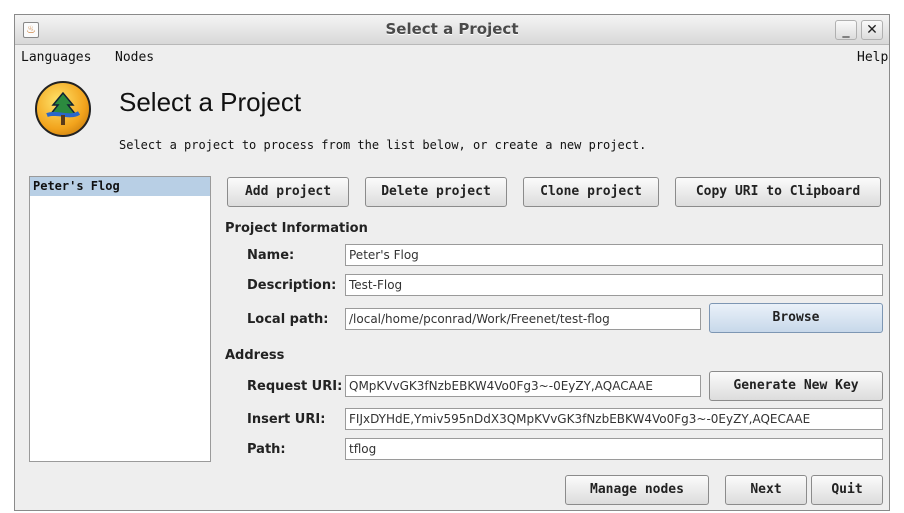 This screenshot has height=513, width=904. Describe the element at coordinates (872, 30) in the screenshot. I see `close-button: ✕` at that location.